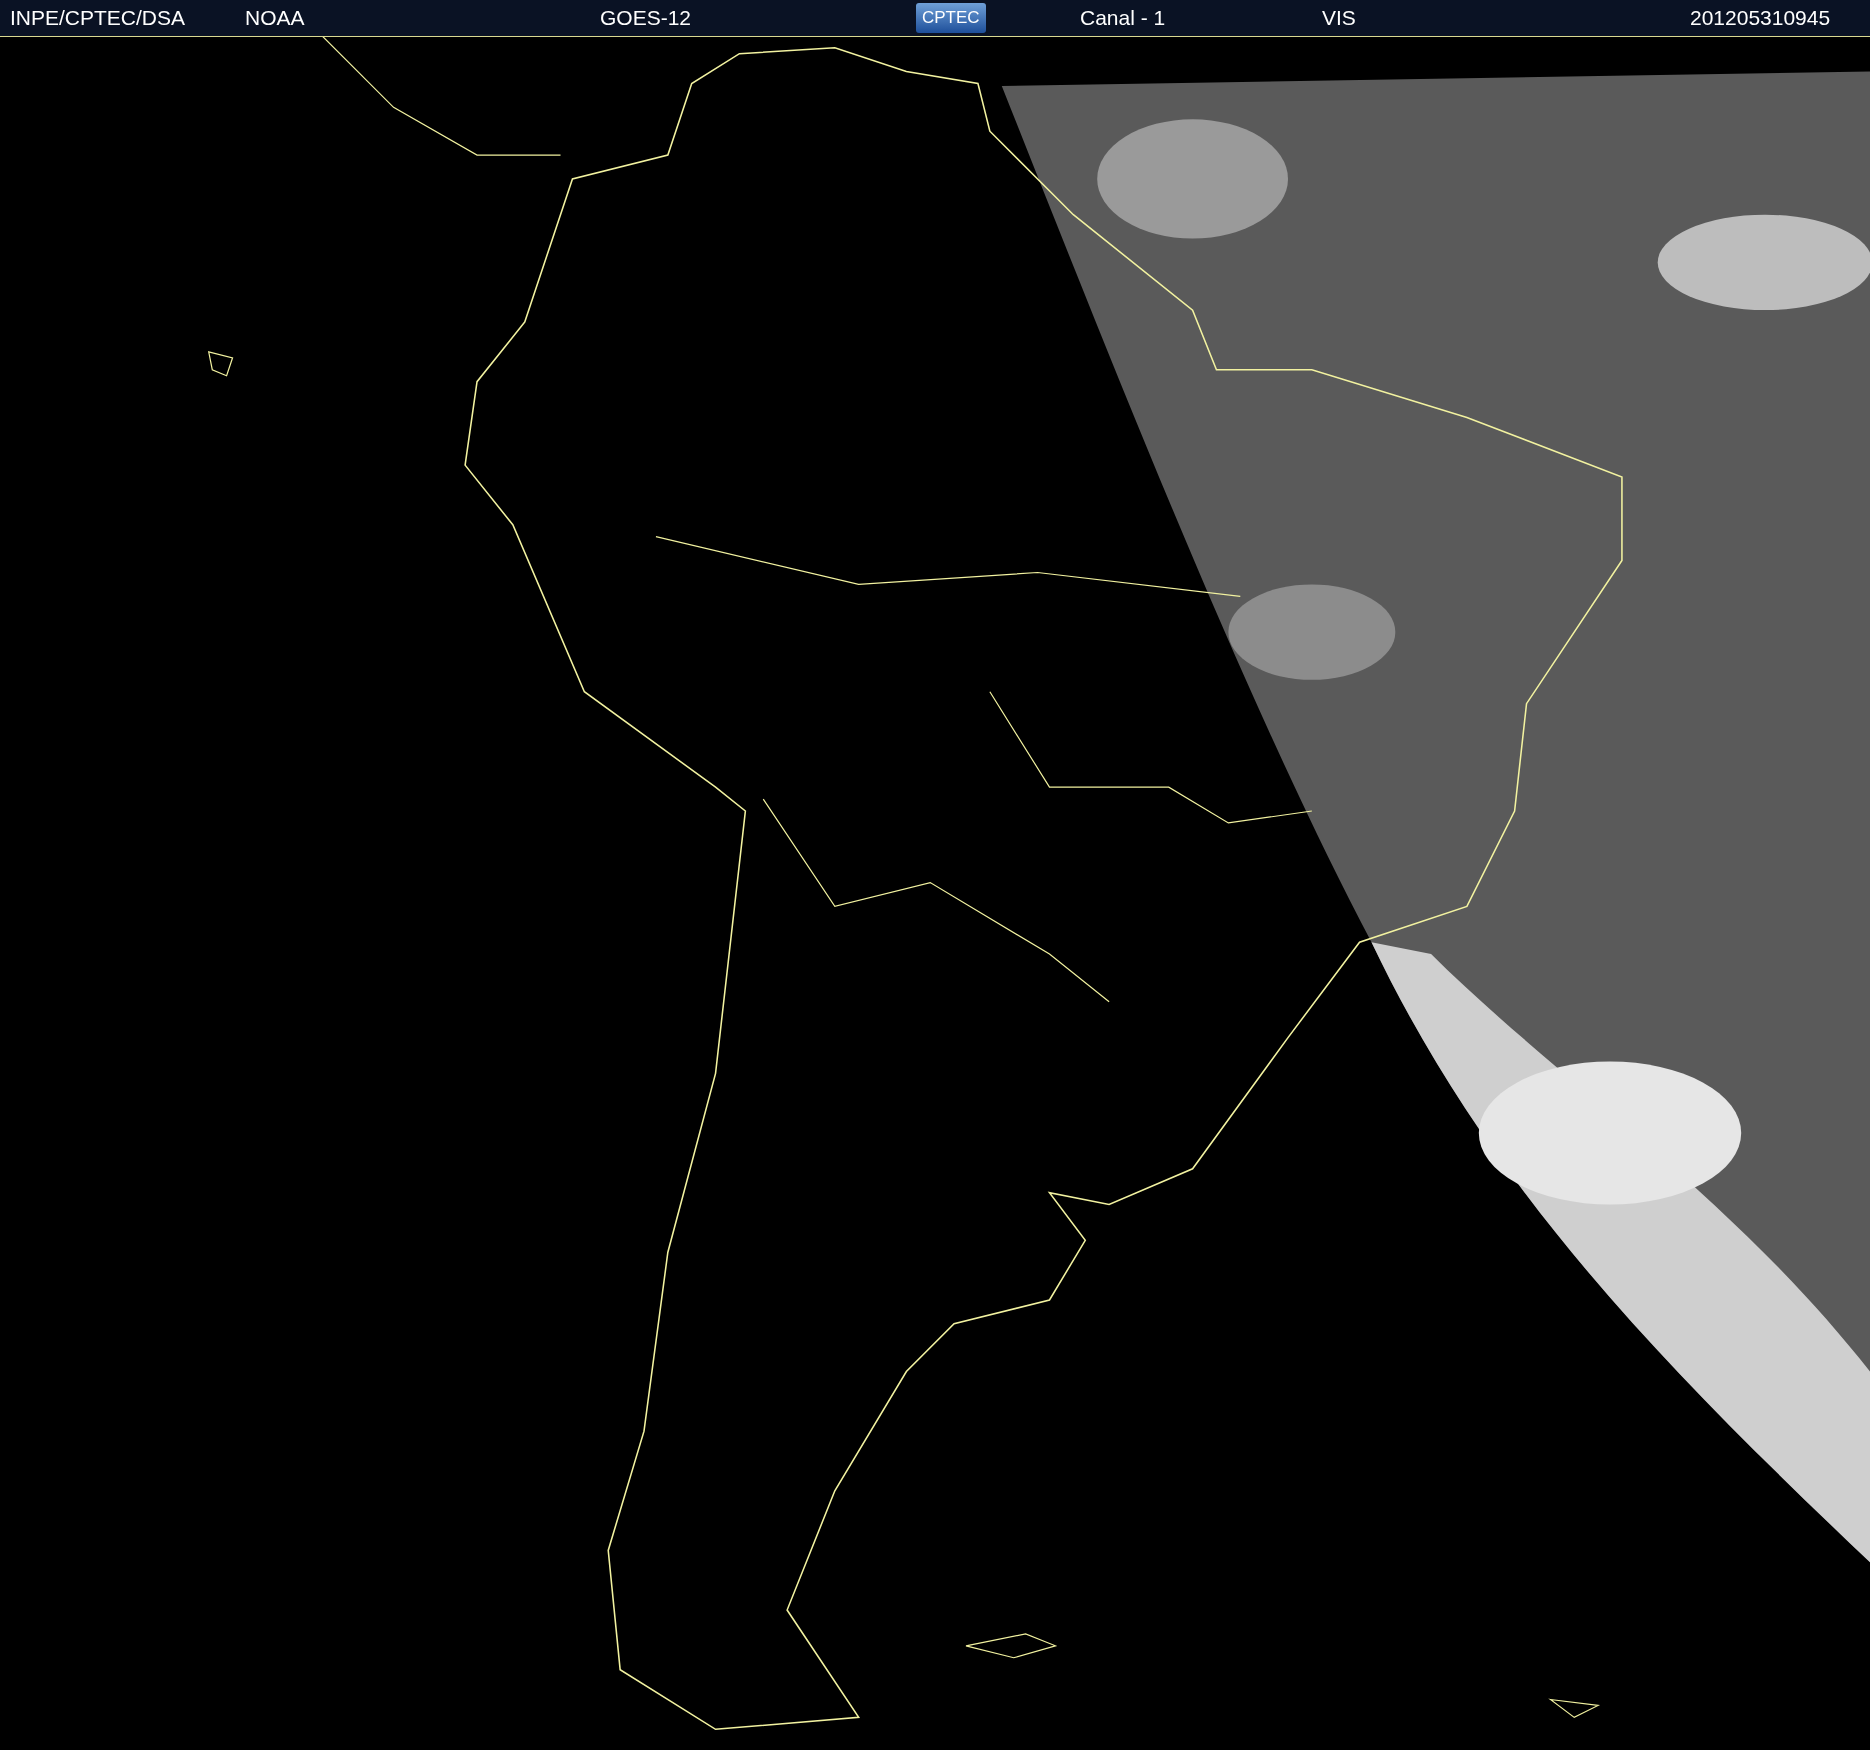 This screenshot has width=1870, height=1750. I want to click on header-label: VIS, so click(1339, 18).